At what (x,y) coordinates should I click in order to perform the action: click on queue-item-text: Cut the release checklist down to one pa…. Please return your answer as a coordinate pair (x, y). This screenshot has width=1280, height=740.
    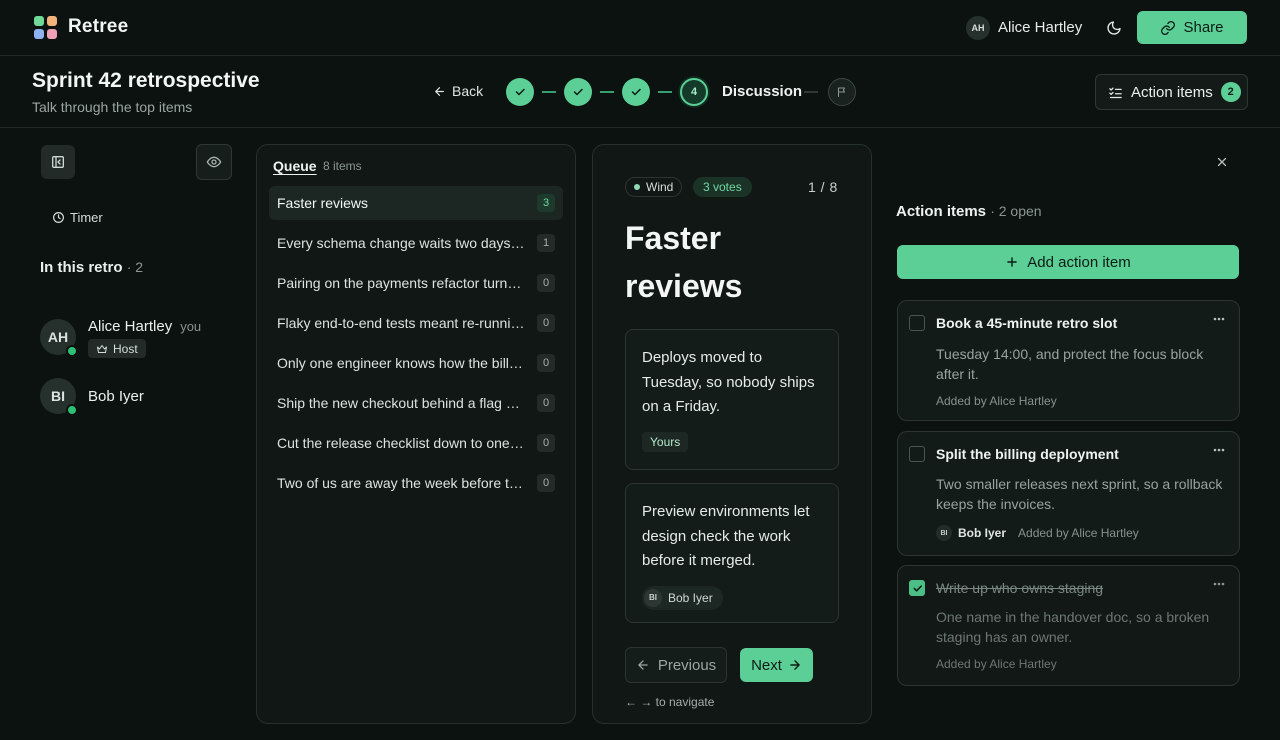
    Looking at the image, I should click on (401, 443).